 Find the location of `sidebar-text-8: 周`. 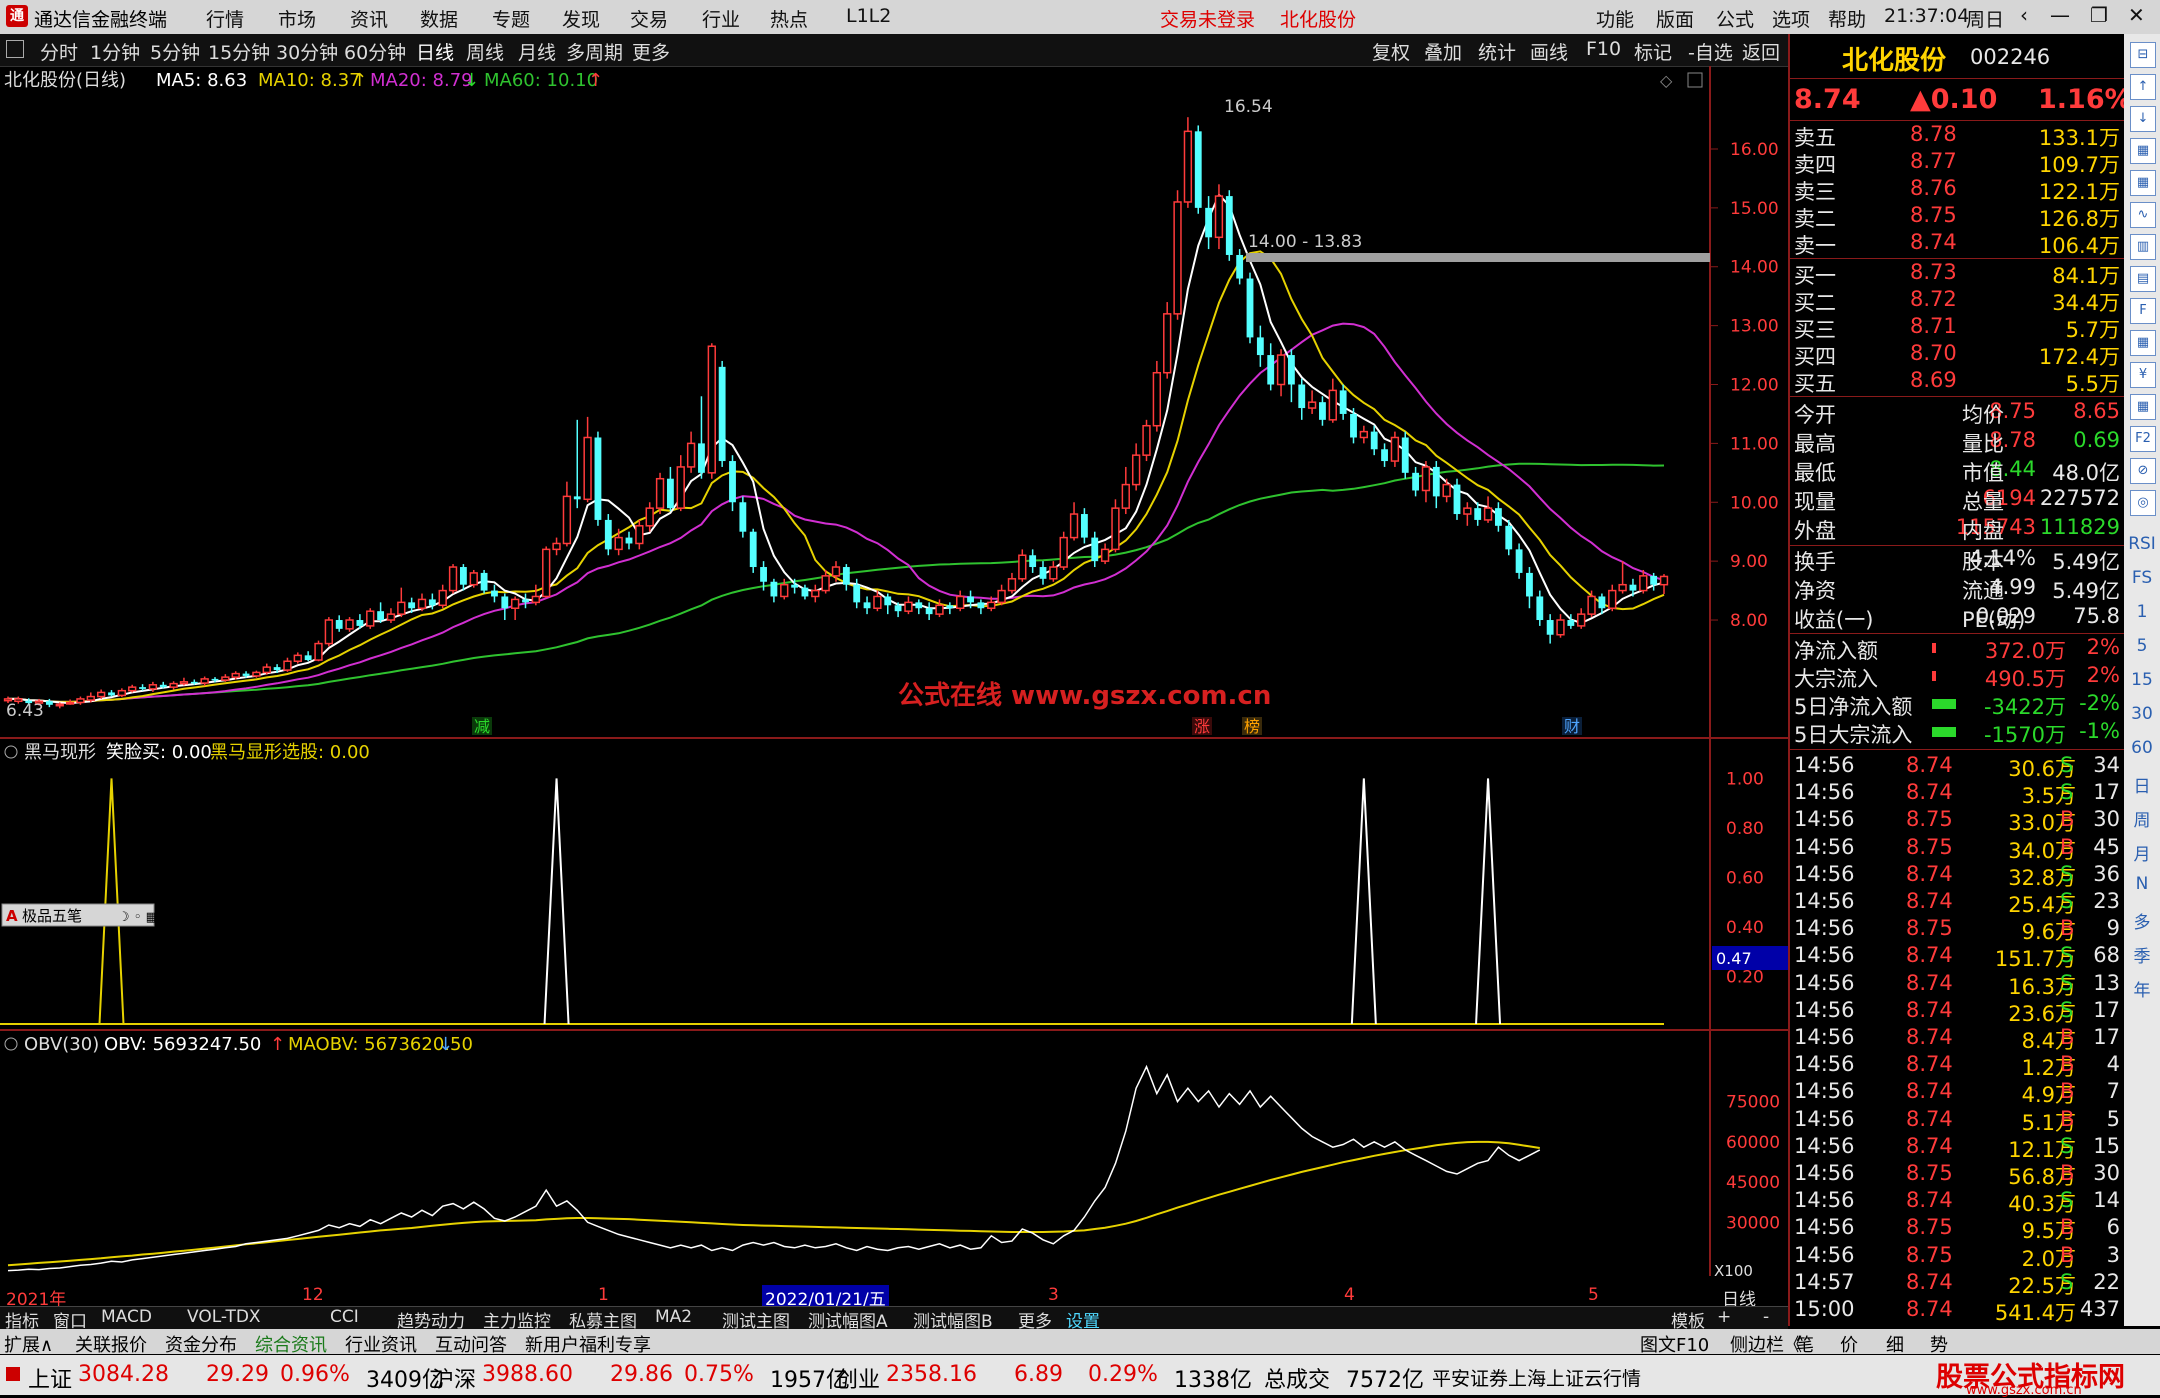

sidebar-text-8: 周 is located at coordinates (2142, 818).